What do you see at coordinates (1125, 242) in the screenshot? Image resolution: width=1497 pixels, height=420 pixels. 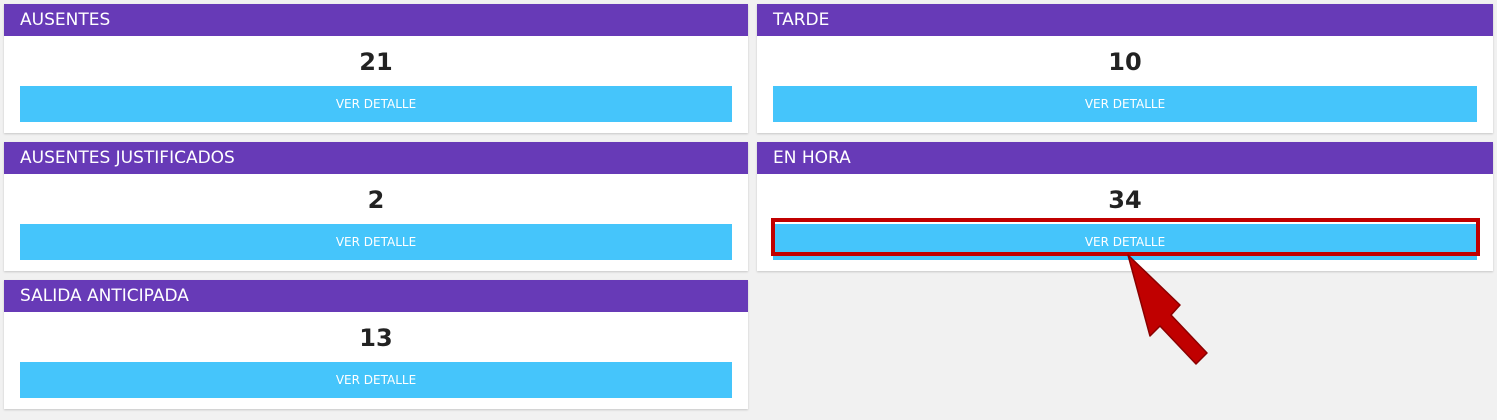 I see `ver-detalle-button-en-hora: VER DETALLE` at bounding box center [1125, 242].